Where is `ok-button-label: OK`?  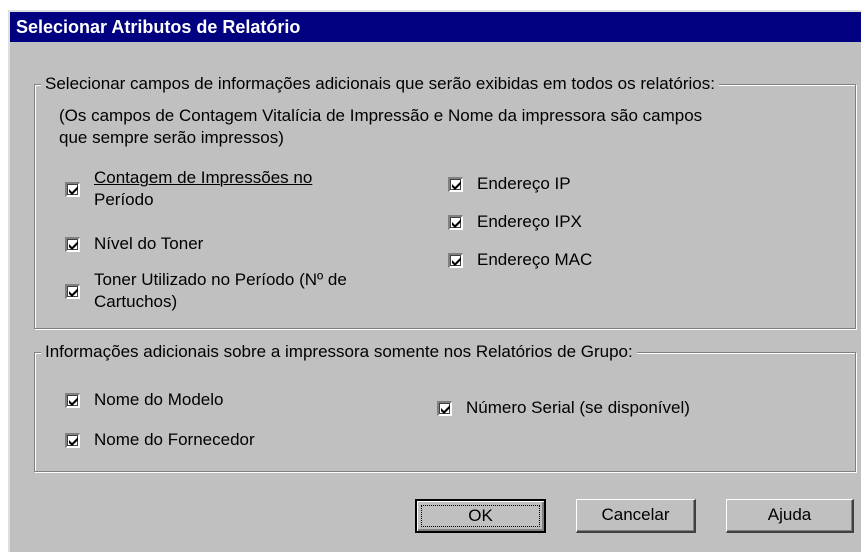
ok-button-label: OK is located at coordinates (480, 515).